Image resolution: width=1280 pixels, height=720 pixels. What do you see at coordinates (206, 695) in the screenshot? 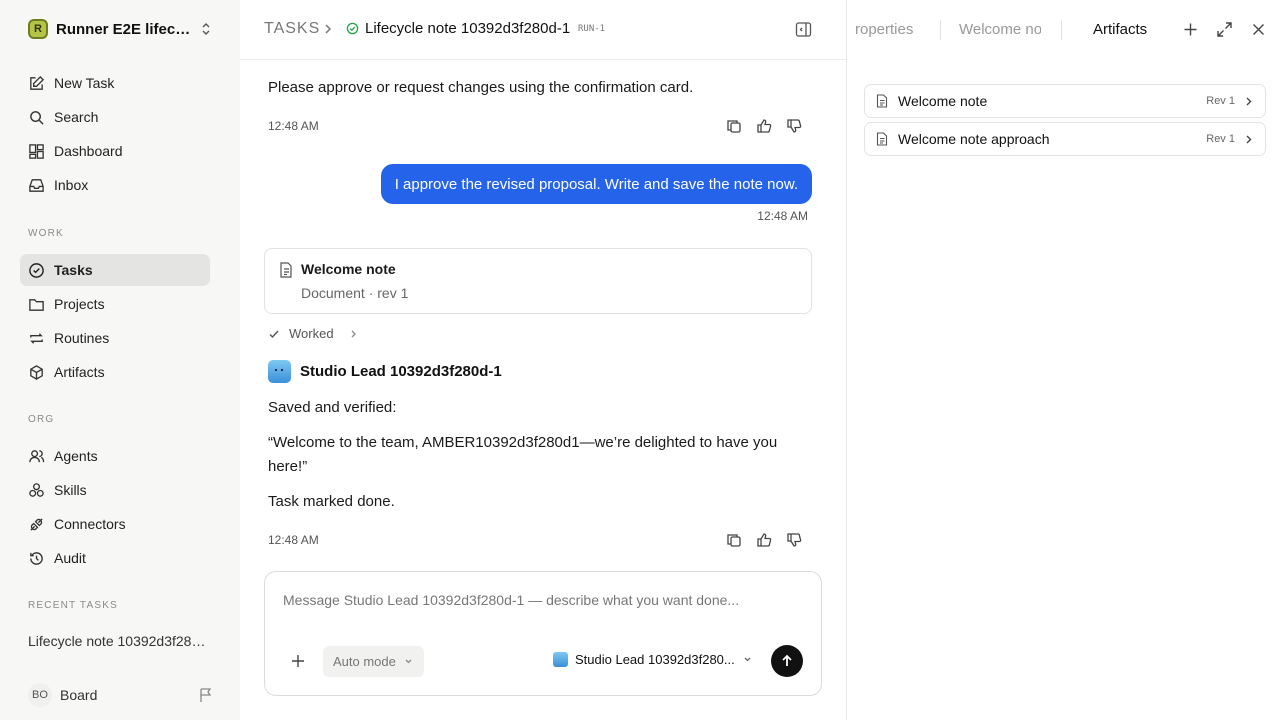
I see `flag-icon` at bounding box center [206, 695].